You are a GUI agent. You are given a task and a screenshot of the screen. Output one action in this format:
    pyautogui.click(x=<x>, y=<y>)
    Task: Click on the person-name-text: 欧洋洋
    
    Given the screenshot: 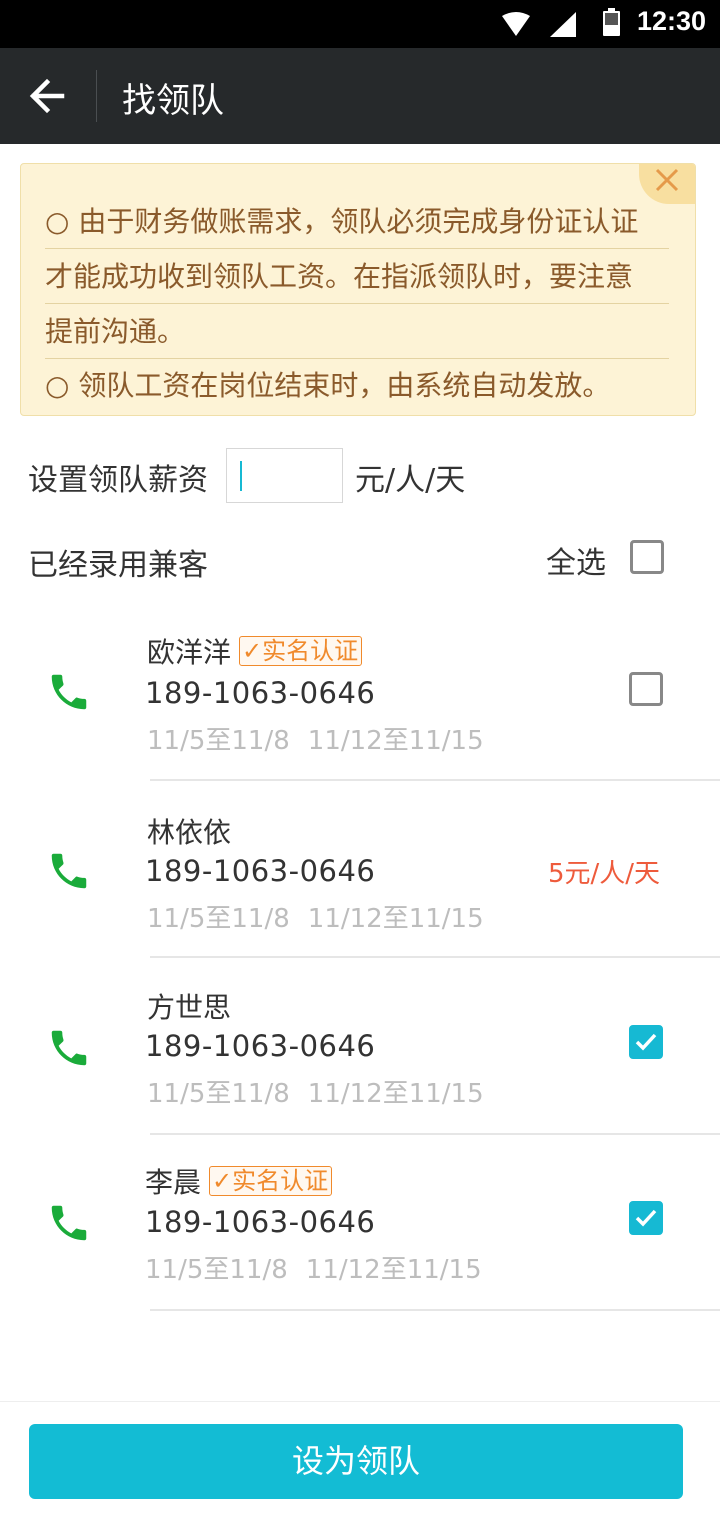 What is the action you would take?
    pyautogui.click(x=189, y=652)
    